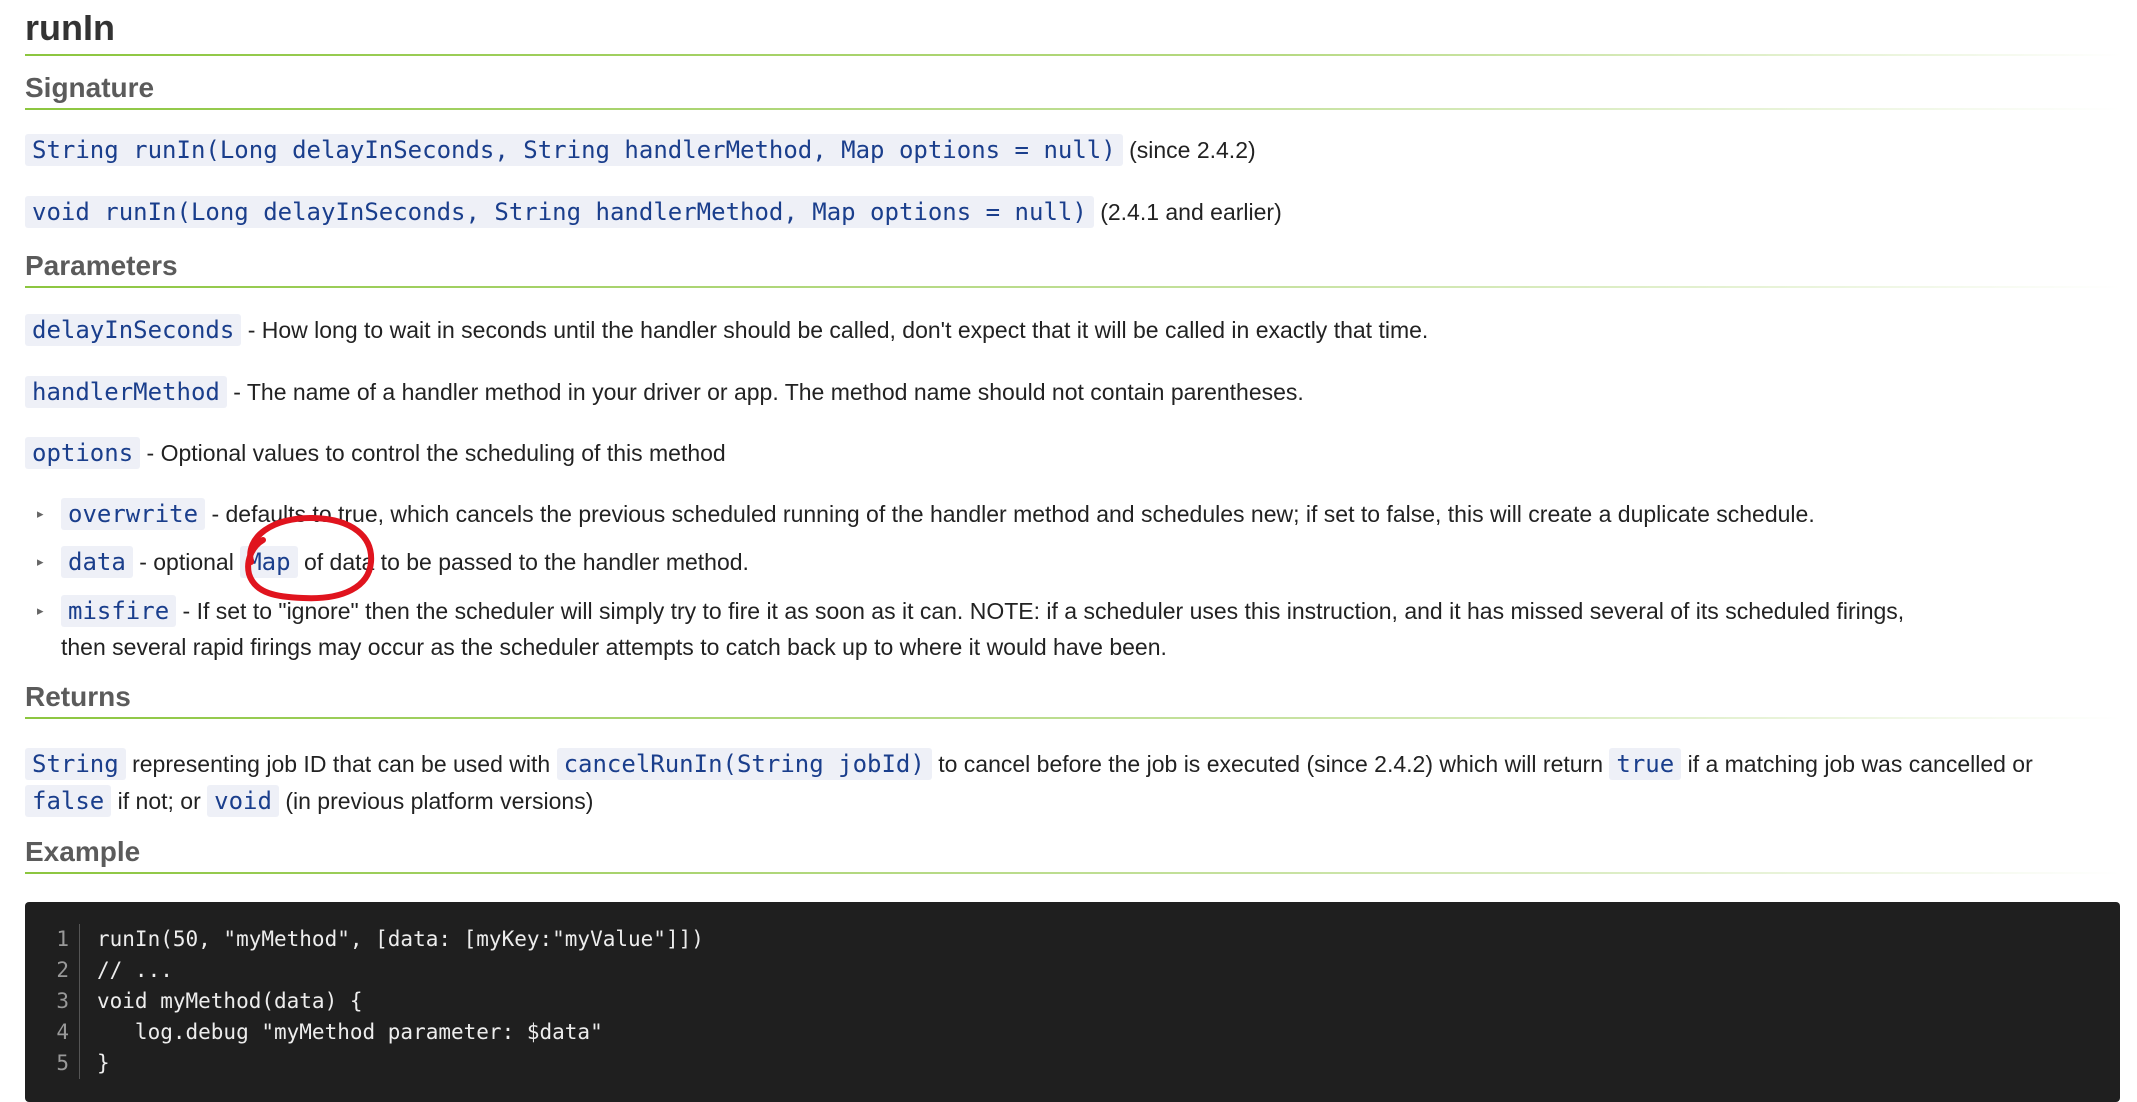 The width and height of the screenshot is (2137, 1102). What do you see at coordinates (62, 1063) in the screenshot?
I see `line-number: 5` at bounding box center [62, 1063].